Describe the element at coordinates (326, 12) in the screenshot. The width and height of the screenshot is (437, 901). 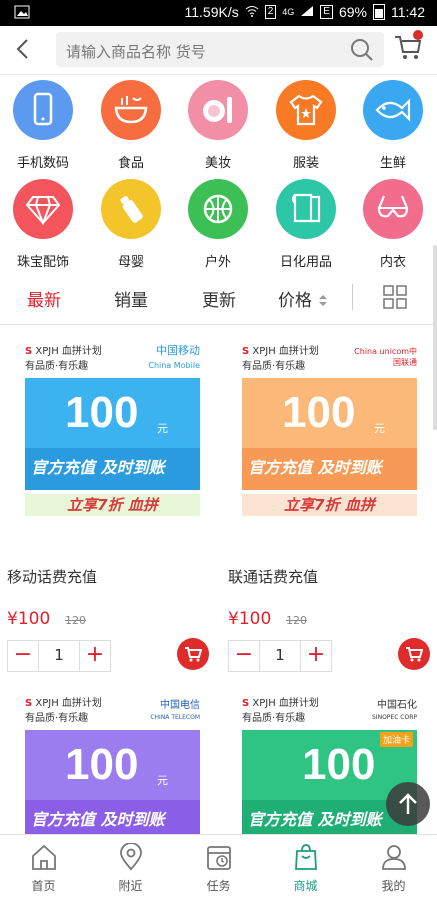
I see `data-saver-badge: E` at that location.